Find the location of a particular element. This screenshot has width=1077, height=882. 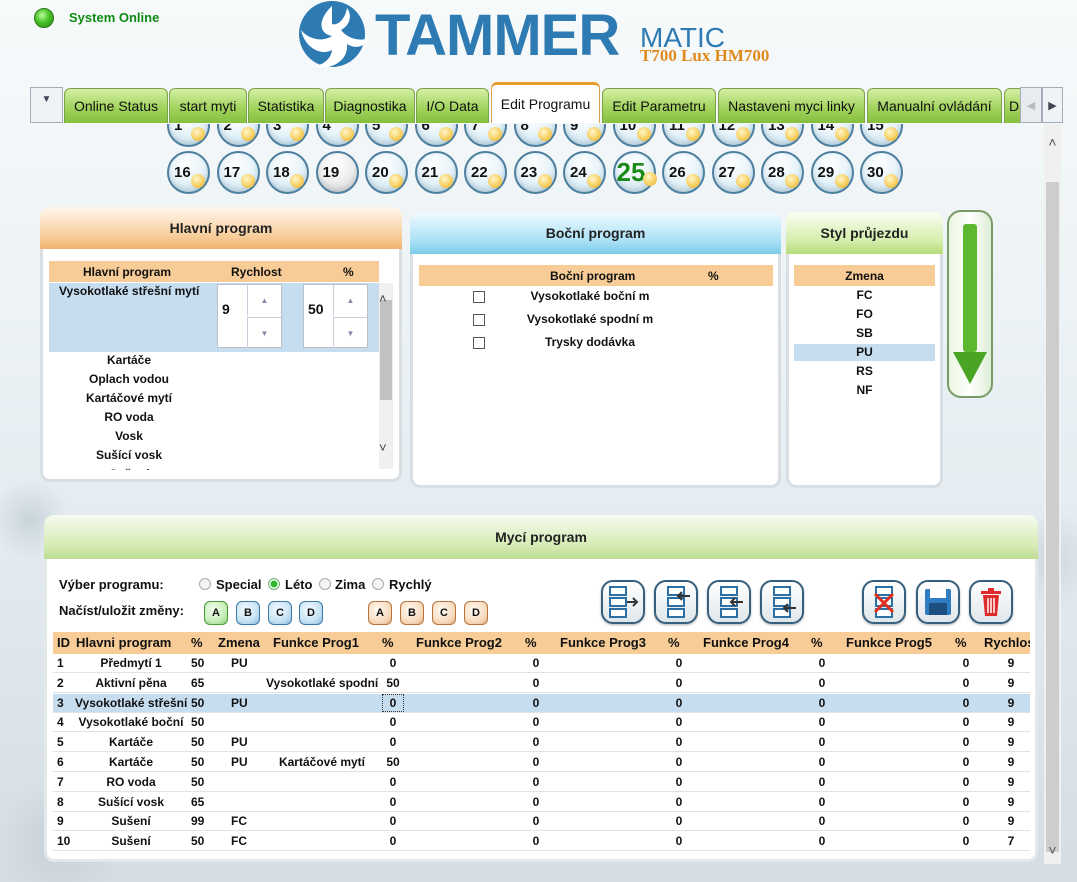

speed-down-icon: ▼ is located at coordinates (264, 332).